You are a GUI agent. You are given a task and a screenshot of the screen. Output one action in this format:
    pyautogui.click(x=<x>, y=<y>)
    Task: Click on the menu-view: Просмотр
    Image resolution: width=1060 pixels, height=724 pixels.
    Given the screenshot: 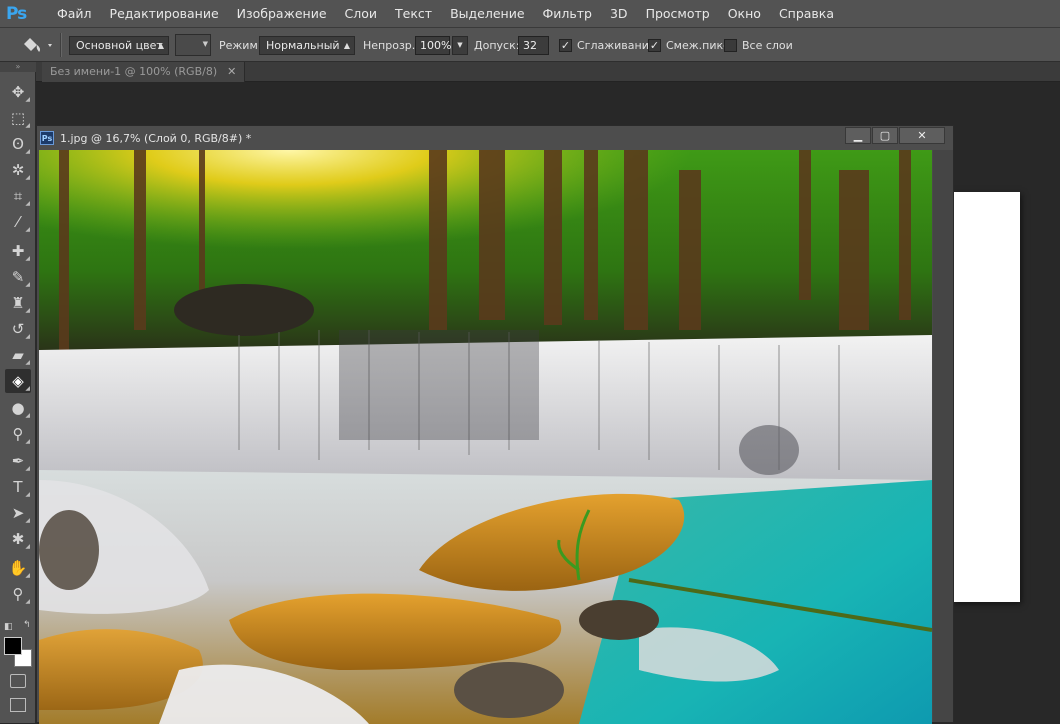 What is the action you would take?
    pyautogui.click(x=678, y=13)
    